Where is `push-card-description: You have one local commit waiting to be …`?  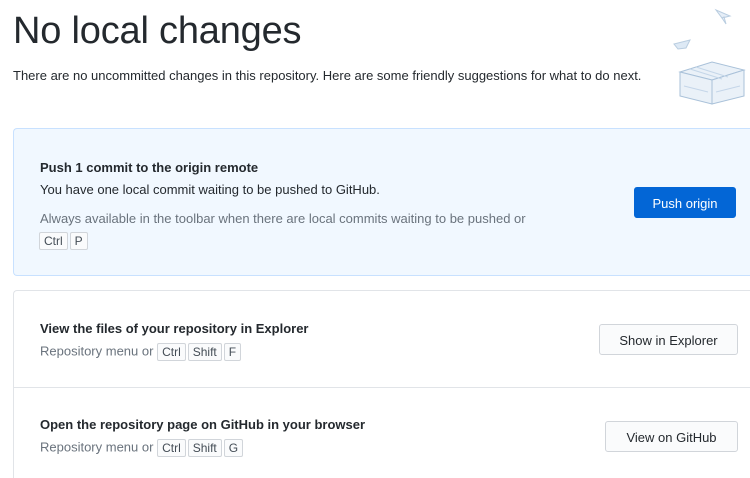
push-card-description: You have one local commit waiting to be … is located at coordinates (210, 189).